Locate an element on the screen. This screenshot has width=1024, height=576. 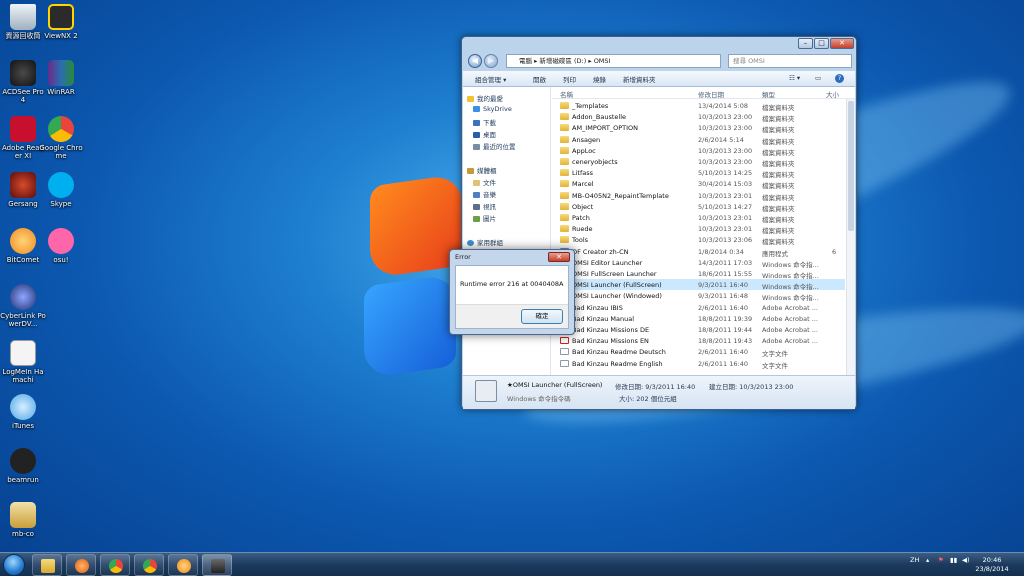
file-row: Addon_Baustelle 10/3/2013 23:00 檔案資料夾 is located at coordinates (698, 117).